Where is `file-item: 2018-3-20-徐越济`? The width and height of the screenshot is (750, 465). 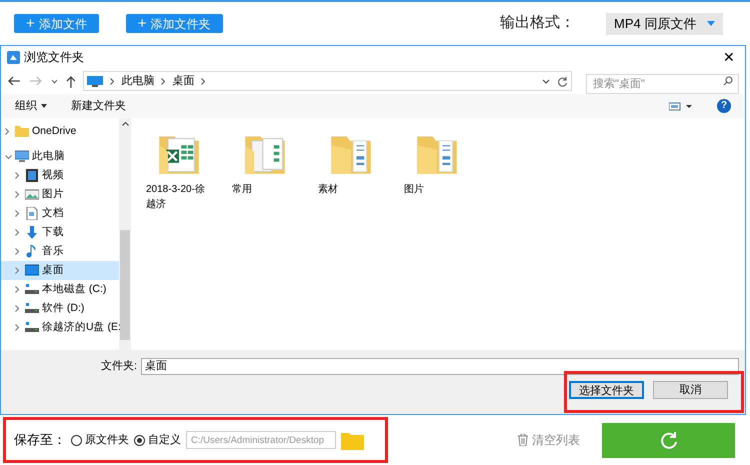 file-item: 2018-3-20-徐越济 is located at coordinates (179, 171).